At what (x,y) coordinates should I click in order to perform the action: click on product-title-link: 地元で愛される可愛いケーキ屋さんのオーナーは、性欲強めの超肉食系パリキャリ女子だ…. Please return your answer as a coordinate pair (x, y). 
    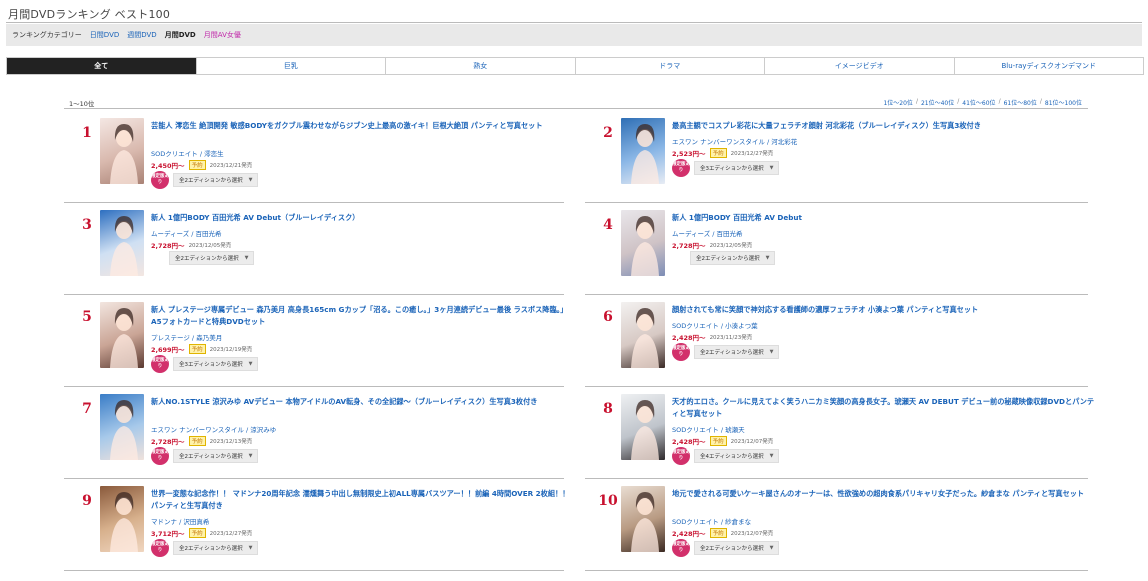
    Looking at the image, I should click on (884, 494).